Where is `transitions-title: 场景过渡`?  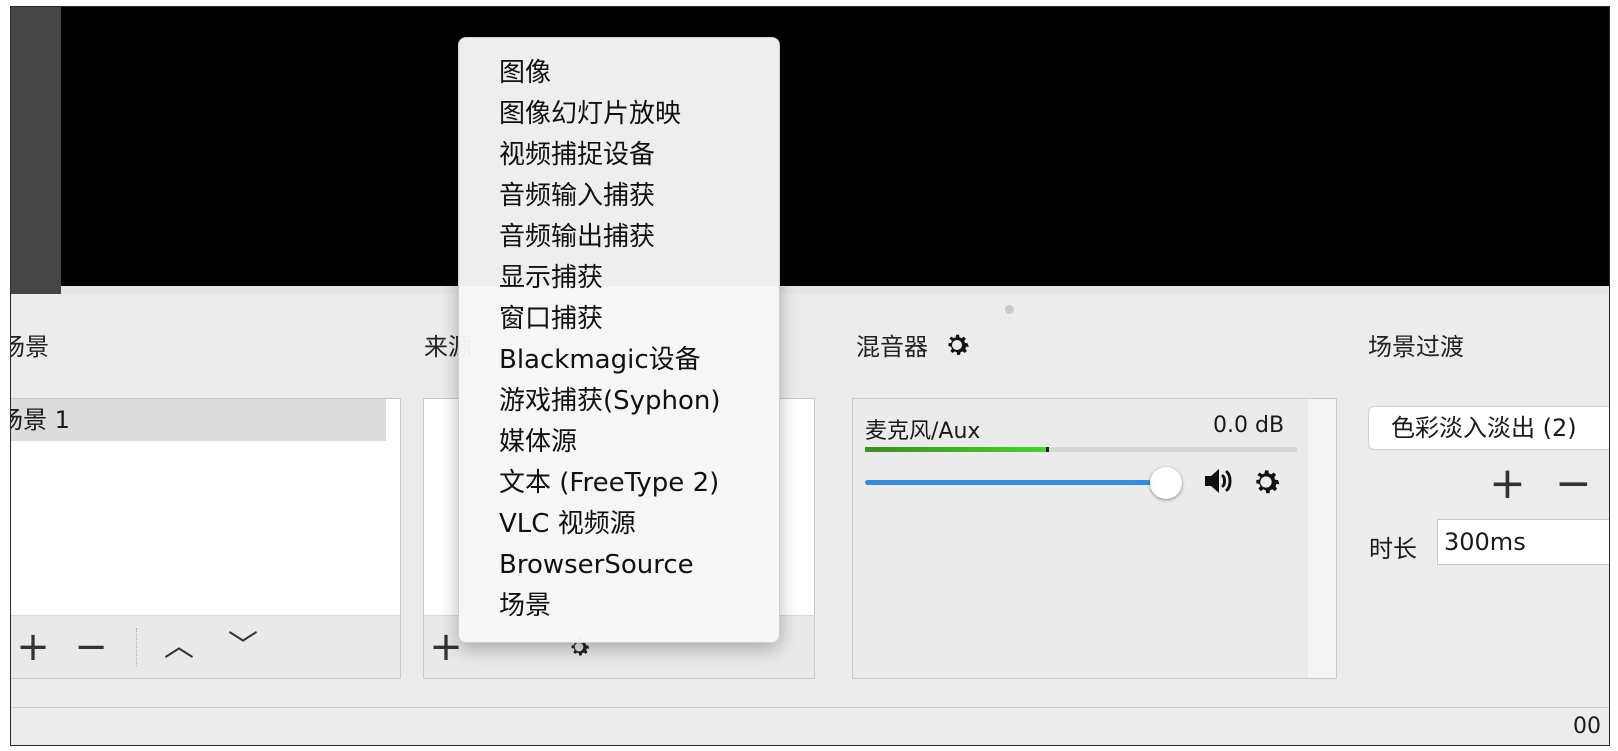
transitions-title: 场景过渡 is located at coordinates (1416, 347).